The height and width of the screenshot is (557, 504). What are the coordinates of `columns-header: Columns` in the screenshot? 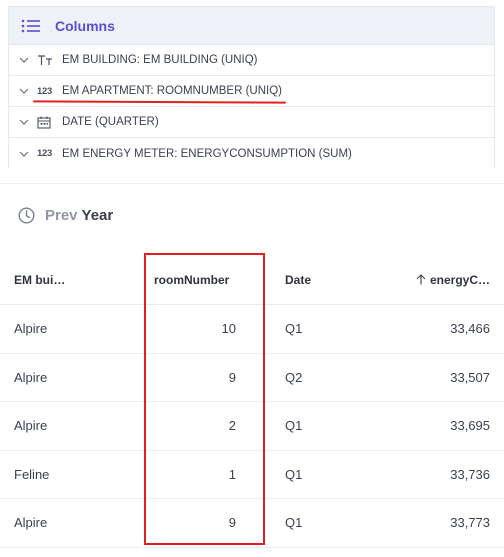 It's located at (251, 26).